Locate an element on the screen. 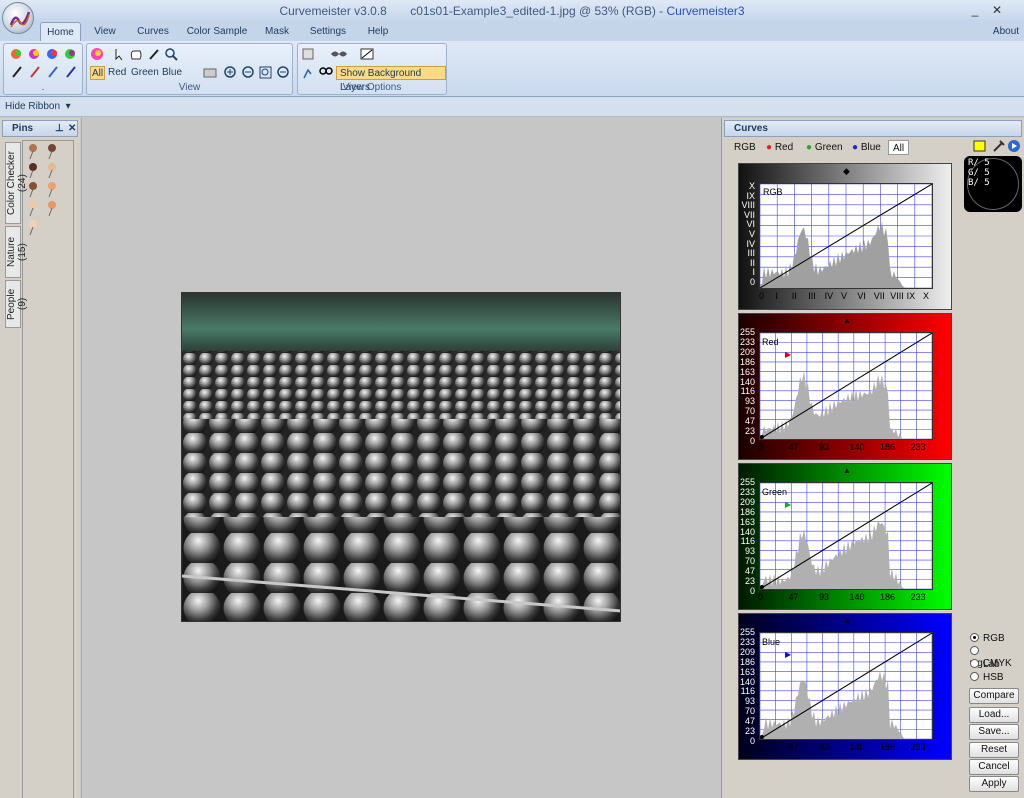  tab-help: Help is located at coordinates (378, 31).